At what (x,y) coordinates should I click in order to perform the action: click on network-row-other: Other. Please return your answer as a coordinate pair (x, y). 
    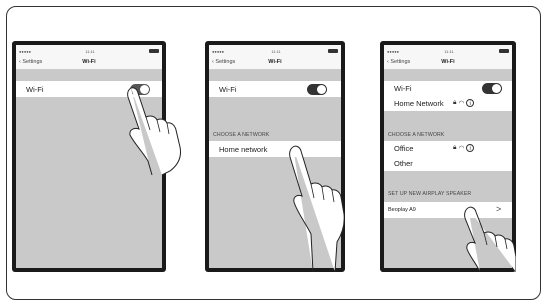
    Looking at the image, I should click on (448, 163).